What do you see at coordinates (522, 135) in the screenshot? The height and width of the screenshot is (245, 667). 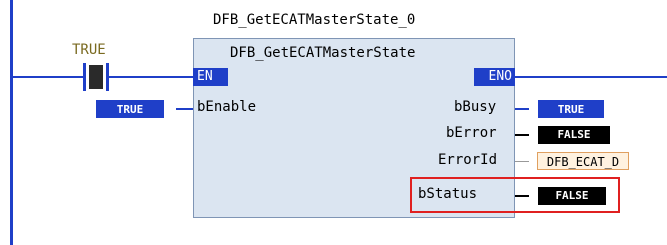 I see `berror-wire` at bounding box center [522, 135].